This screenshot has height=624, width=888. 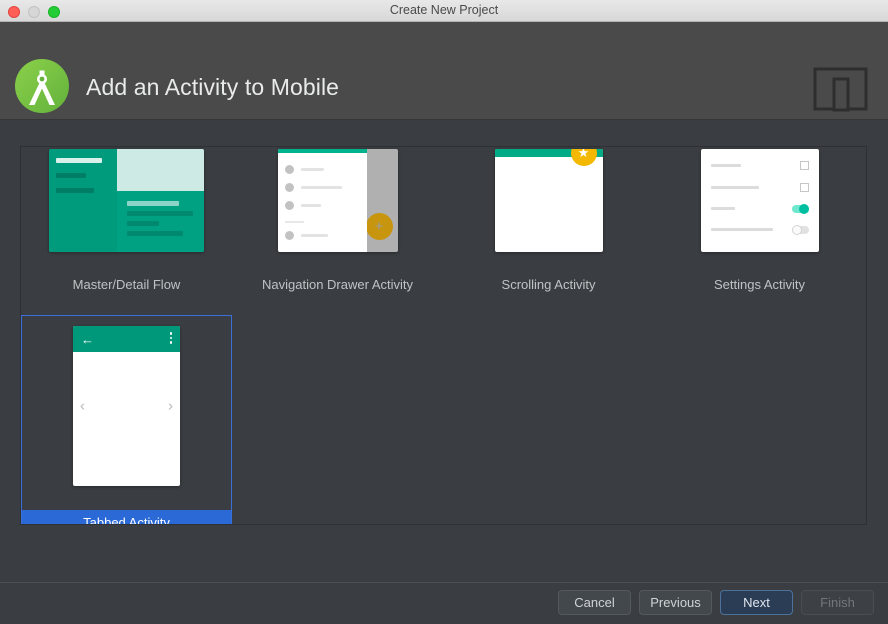 I want to click on chevron-left-icon: ‹, so click(x=82, y=406).